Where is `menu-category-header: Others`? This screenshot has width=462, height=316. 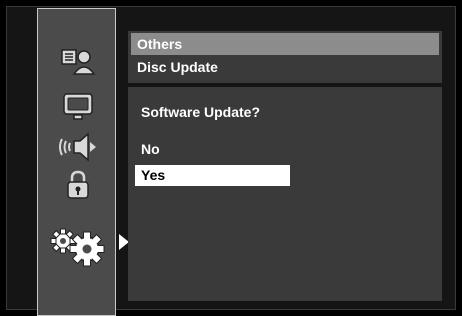
menu-category-header: Others is located at coordinates (285, 44).